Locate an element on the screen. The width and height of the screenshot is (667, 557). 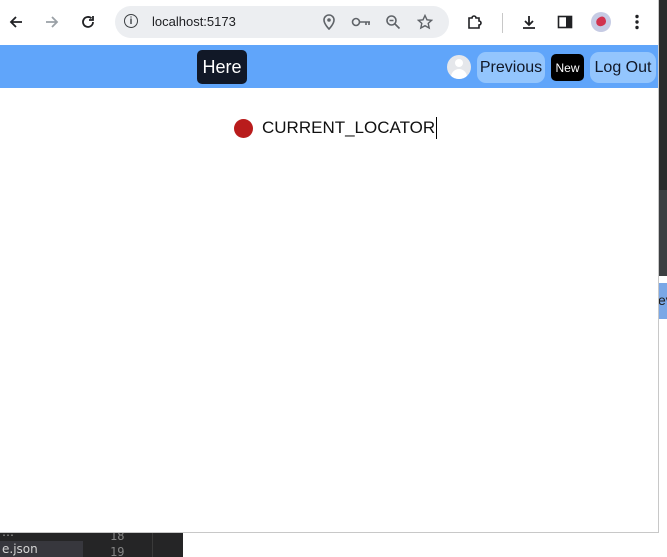
arrow-left-icon is located at coordinates (16, 22).